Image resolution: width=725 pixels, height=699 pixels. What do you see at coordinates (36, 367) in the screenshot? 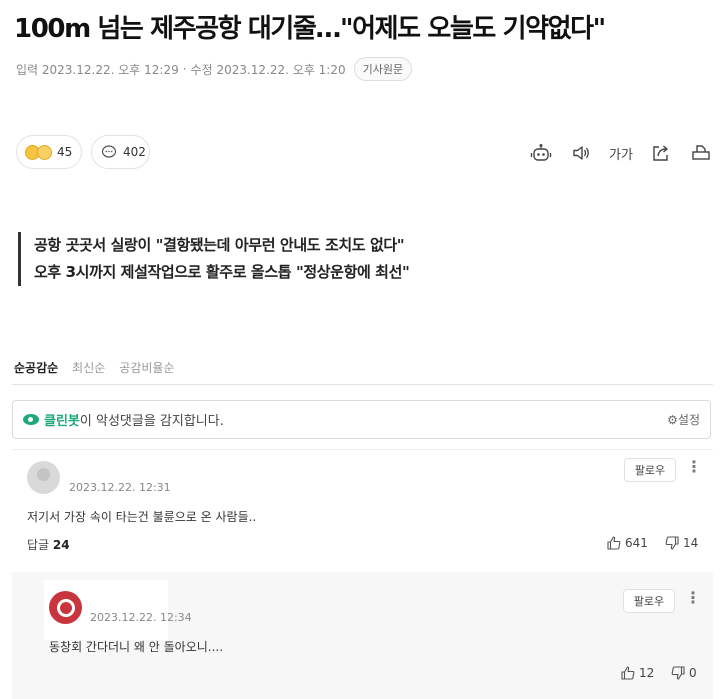
I see `sort-tab-sympathy: 순공감순` at bounding box center [36, 367].